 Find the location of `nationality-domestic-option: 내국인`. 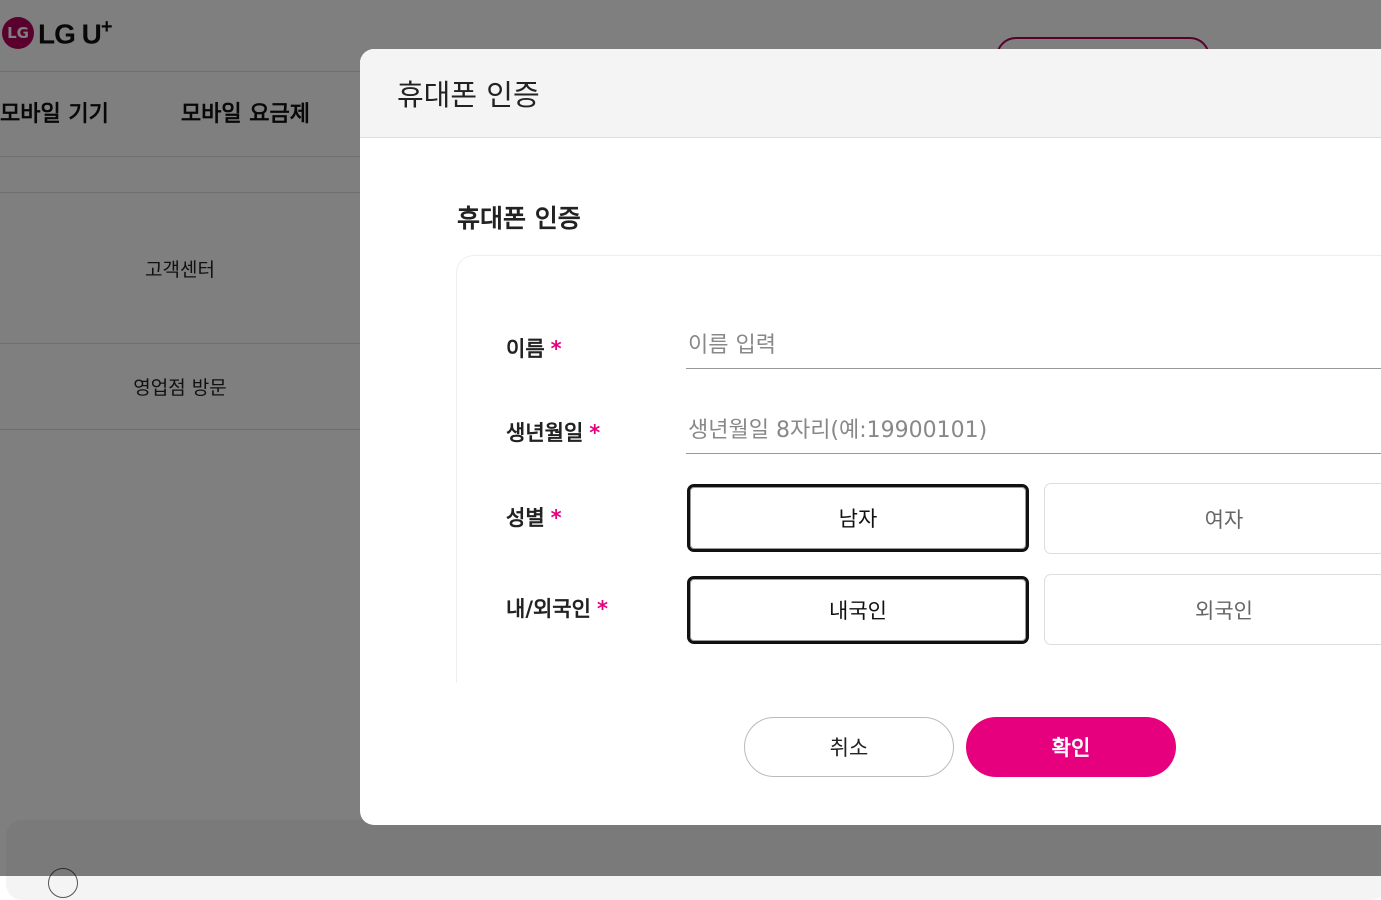

nationality-domestic-option: 내국인 is located at coordinates (858, 610).